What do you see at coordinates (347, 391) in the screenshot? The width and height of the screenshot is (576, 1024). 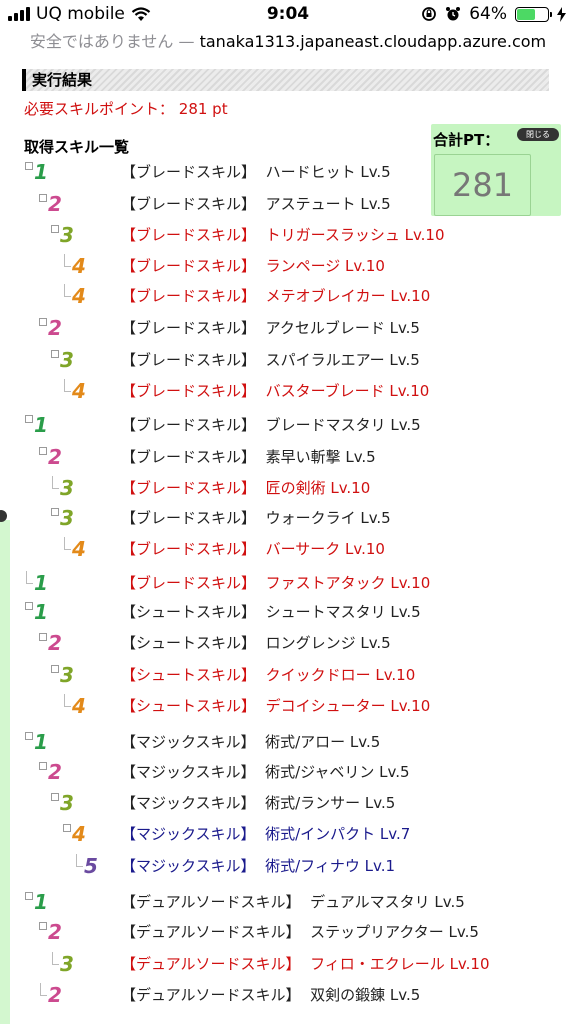 I see `skill-name: バスターブレード Lv.10` at bounding box center [347, 391].